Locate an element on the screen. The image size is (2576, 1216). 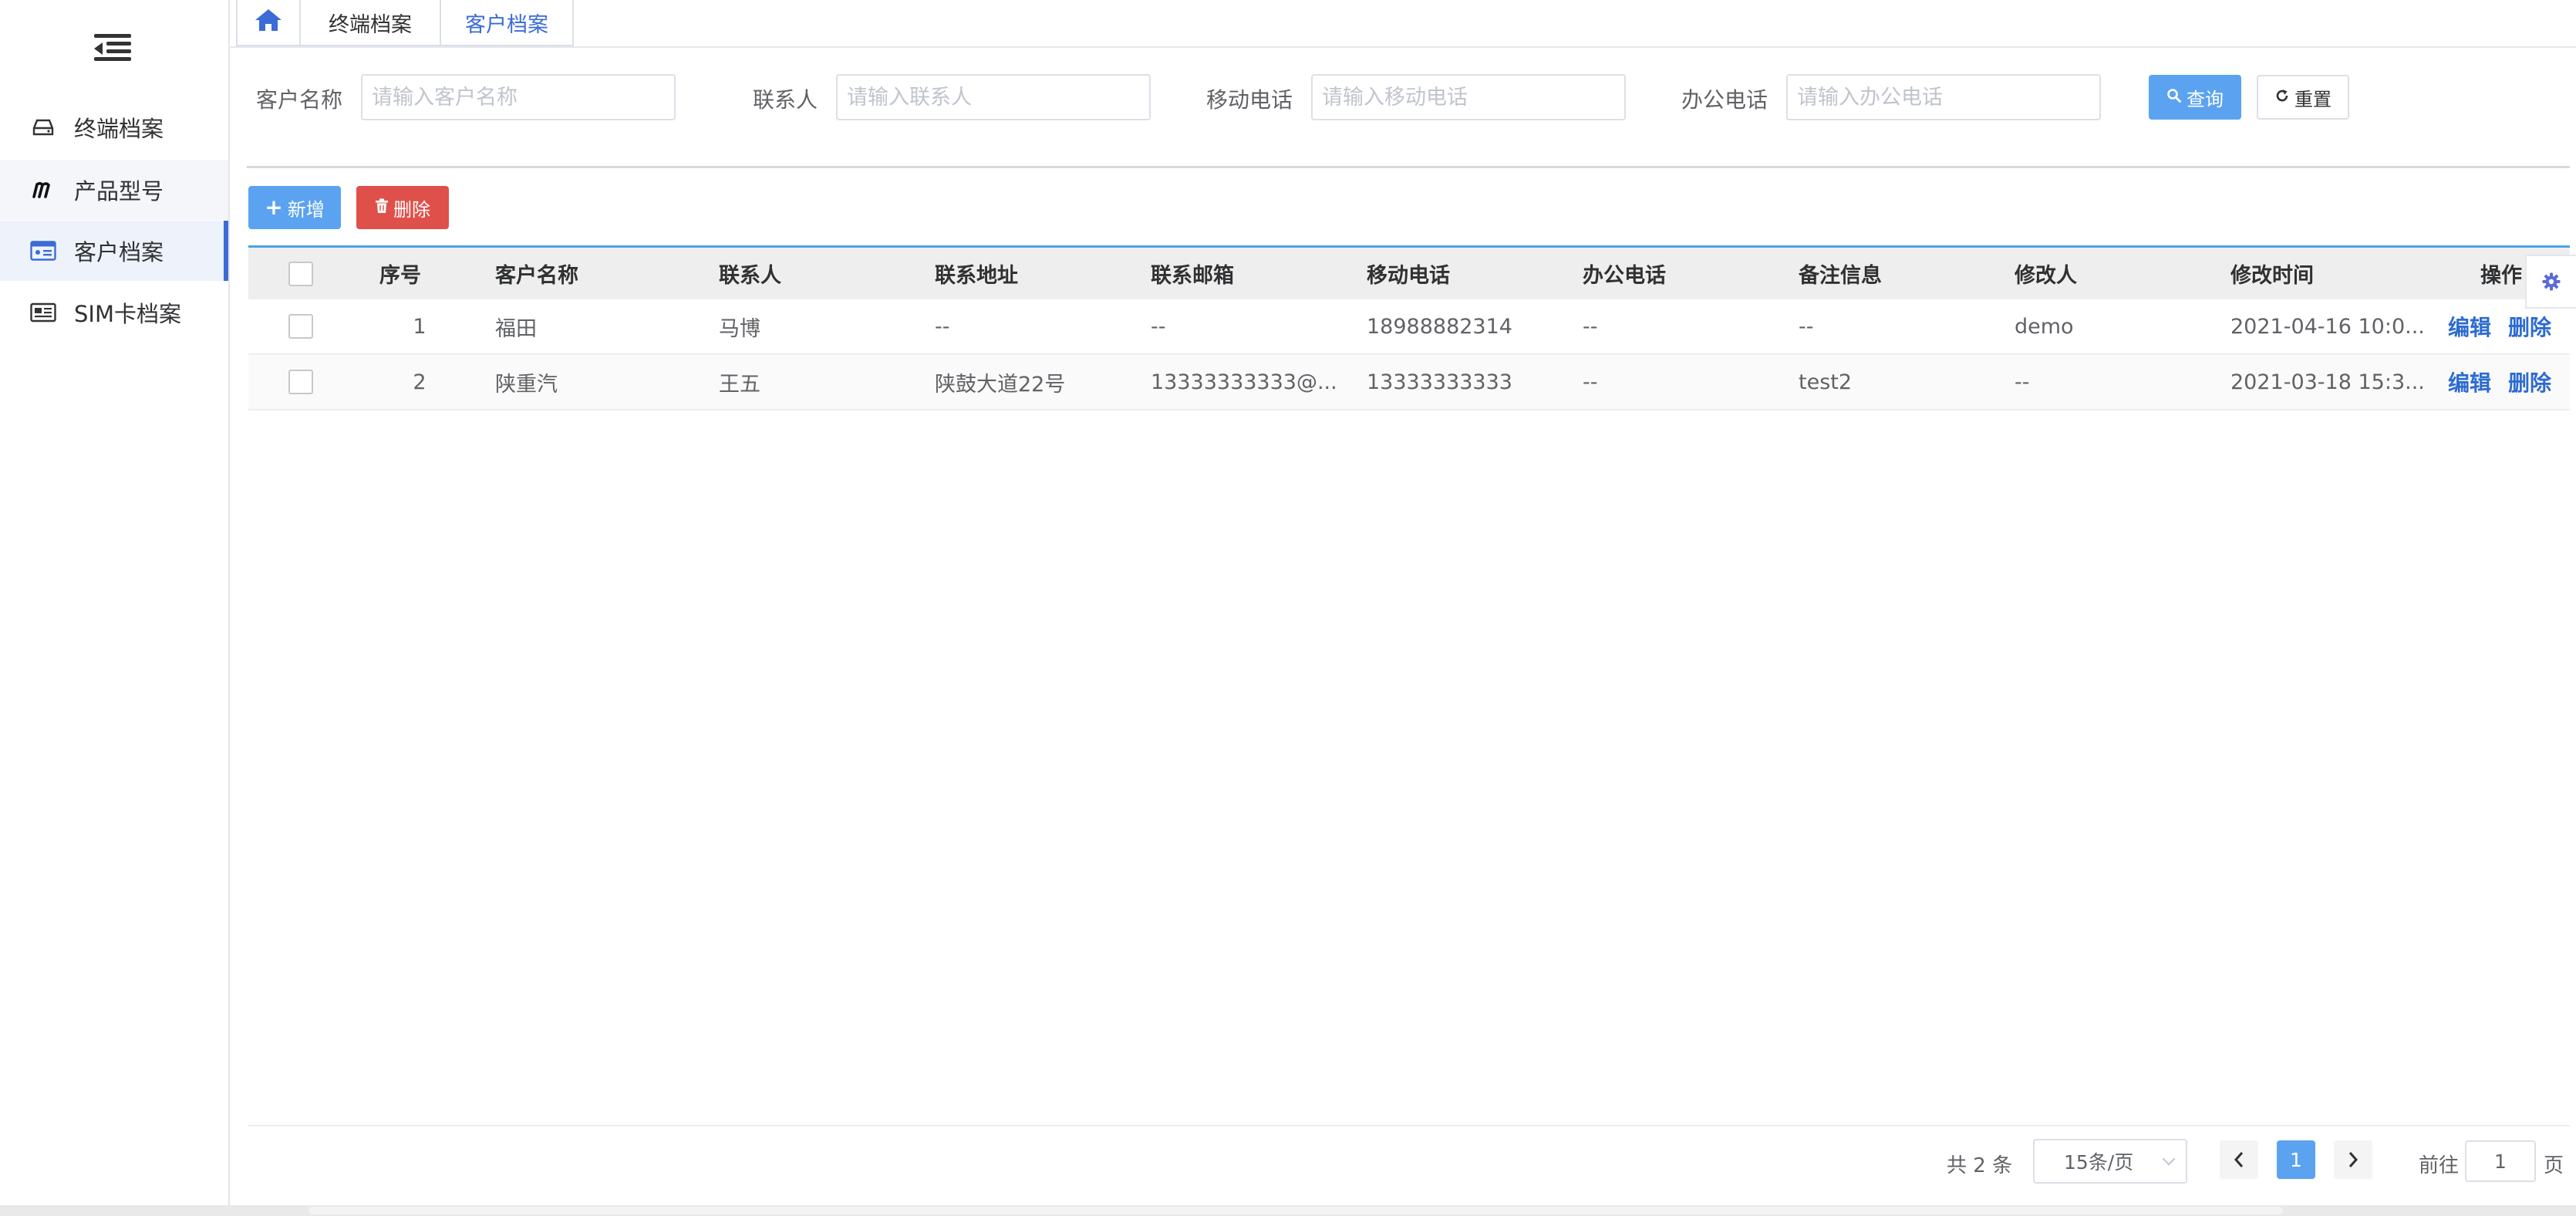
address-cell: 陕鼓大道22号 is located at coordinates (1000, 384).